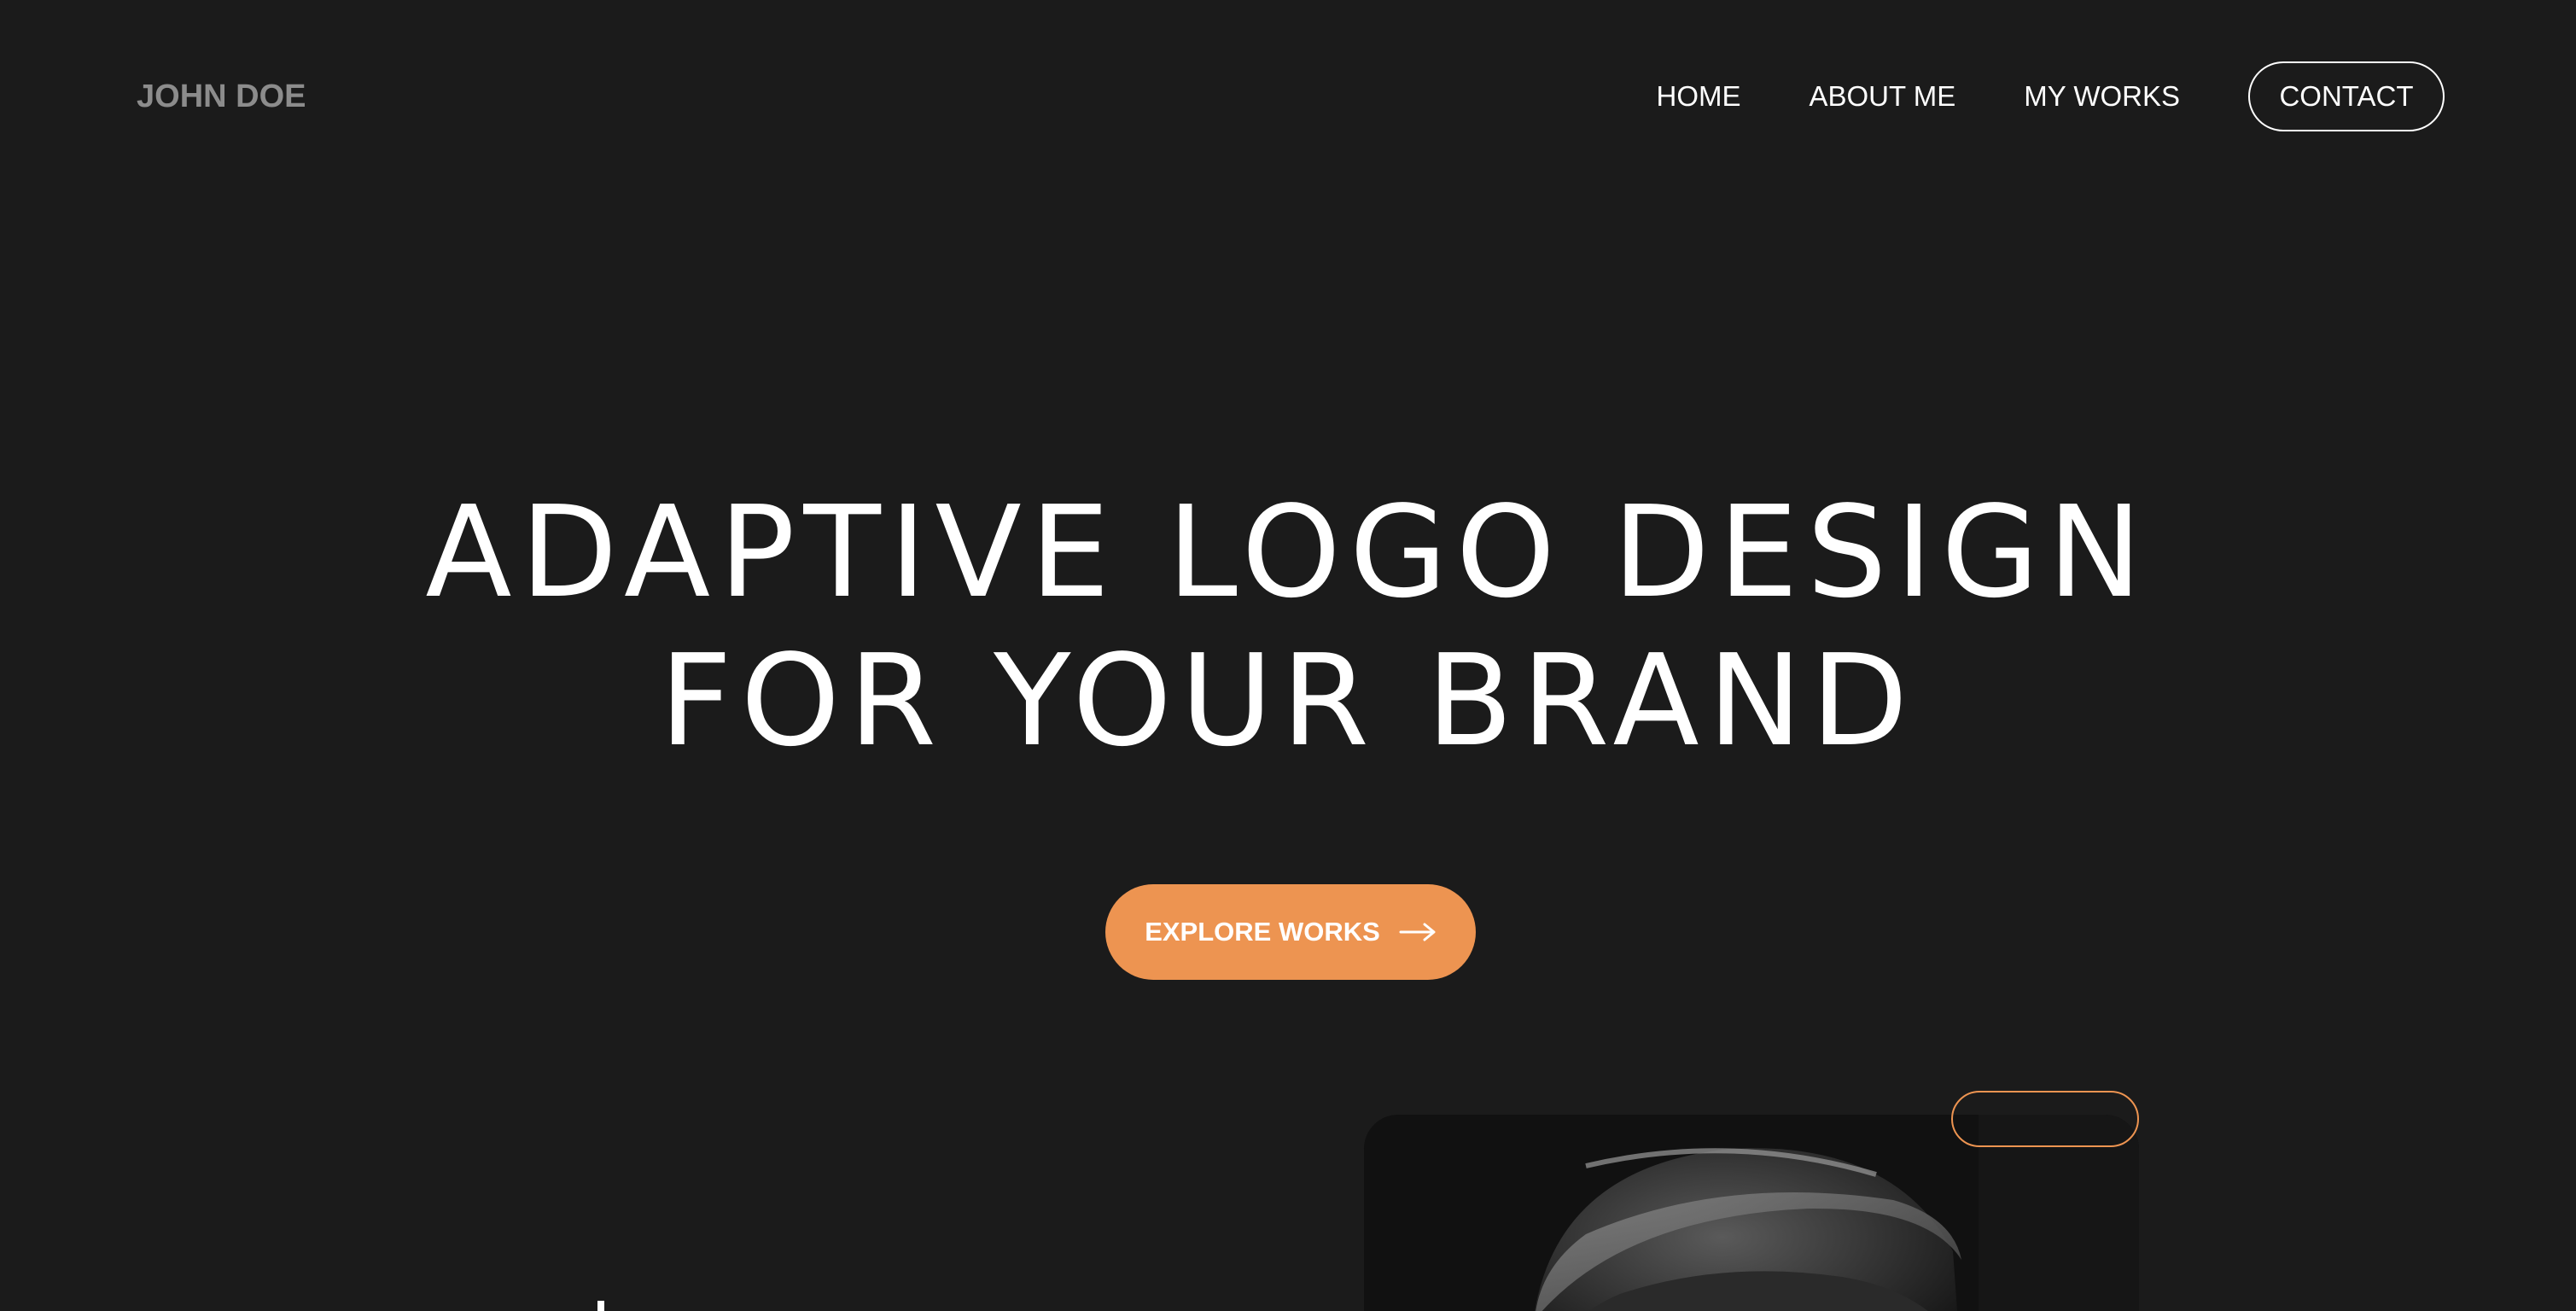 The width and height of the screenshot is (2576, 1311). Describe the element at coordinates (2102, 96) in the screenshot. I see `nav-works-link: MY WORKS` at that location.